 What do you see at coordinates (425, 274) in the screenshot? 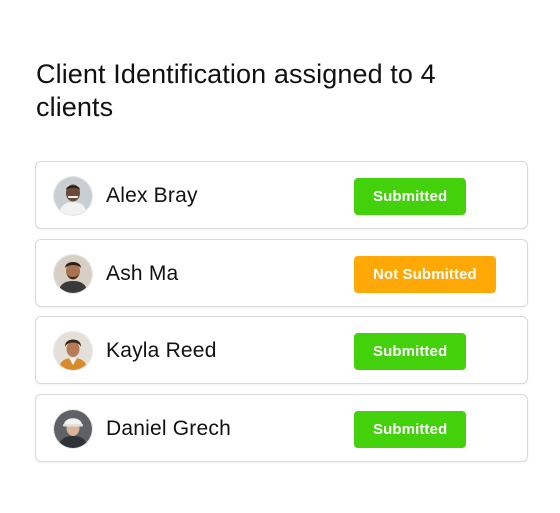
I see `status-badge: Not Submitted` at bounding box center [425, 274].